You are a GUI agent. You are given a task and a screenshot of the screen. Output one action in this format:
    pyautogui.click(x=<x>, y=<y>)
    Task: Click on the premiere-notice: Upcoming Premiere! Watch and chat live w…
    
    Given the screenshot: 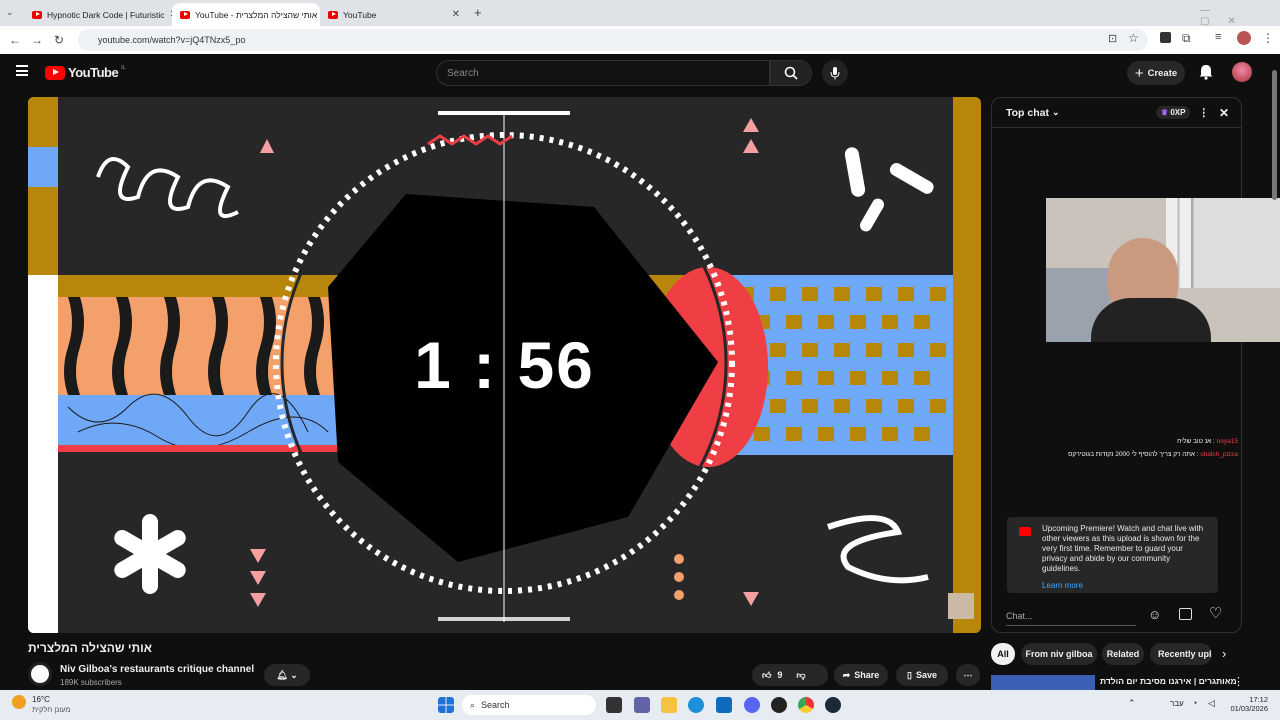 What is the action you would take?
    pyautogui.click(x=1112, y=555)
    